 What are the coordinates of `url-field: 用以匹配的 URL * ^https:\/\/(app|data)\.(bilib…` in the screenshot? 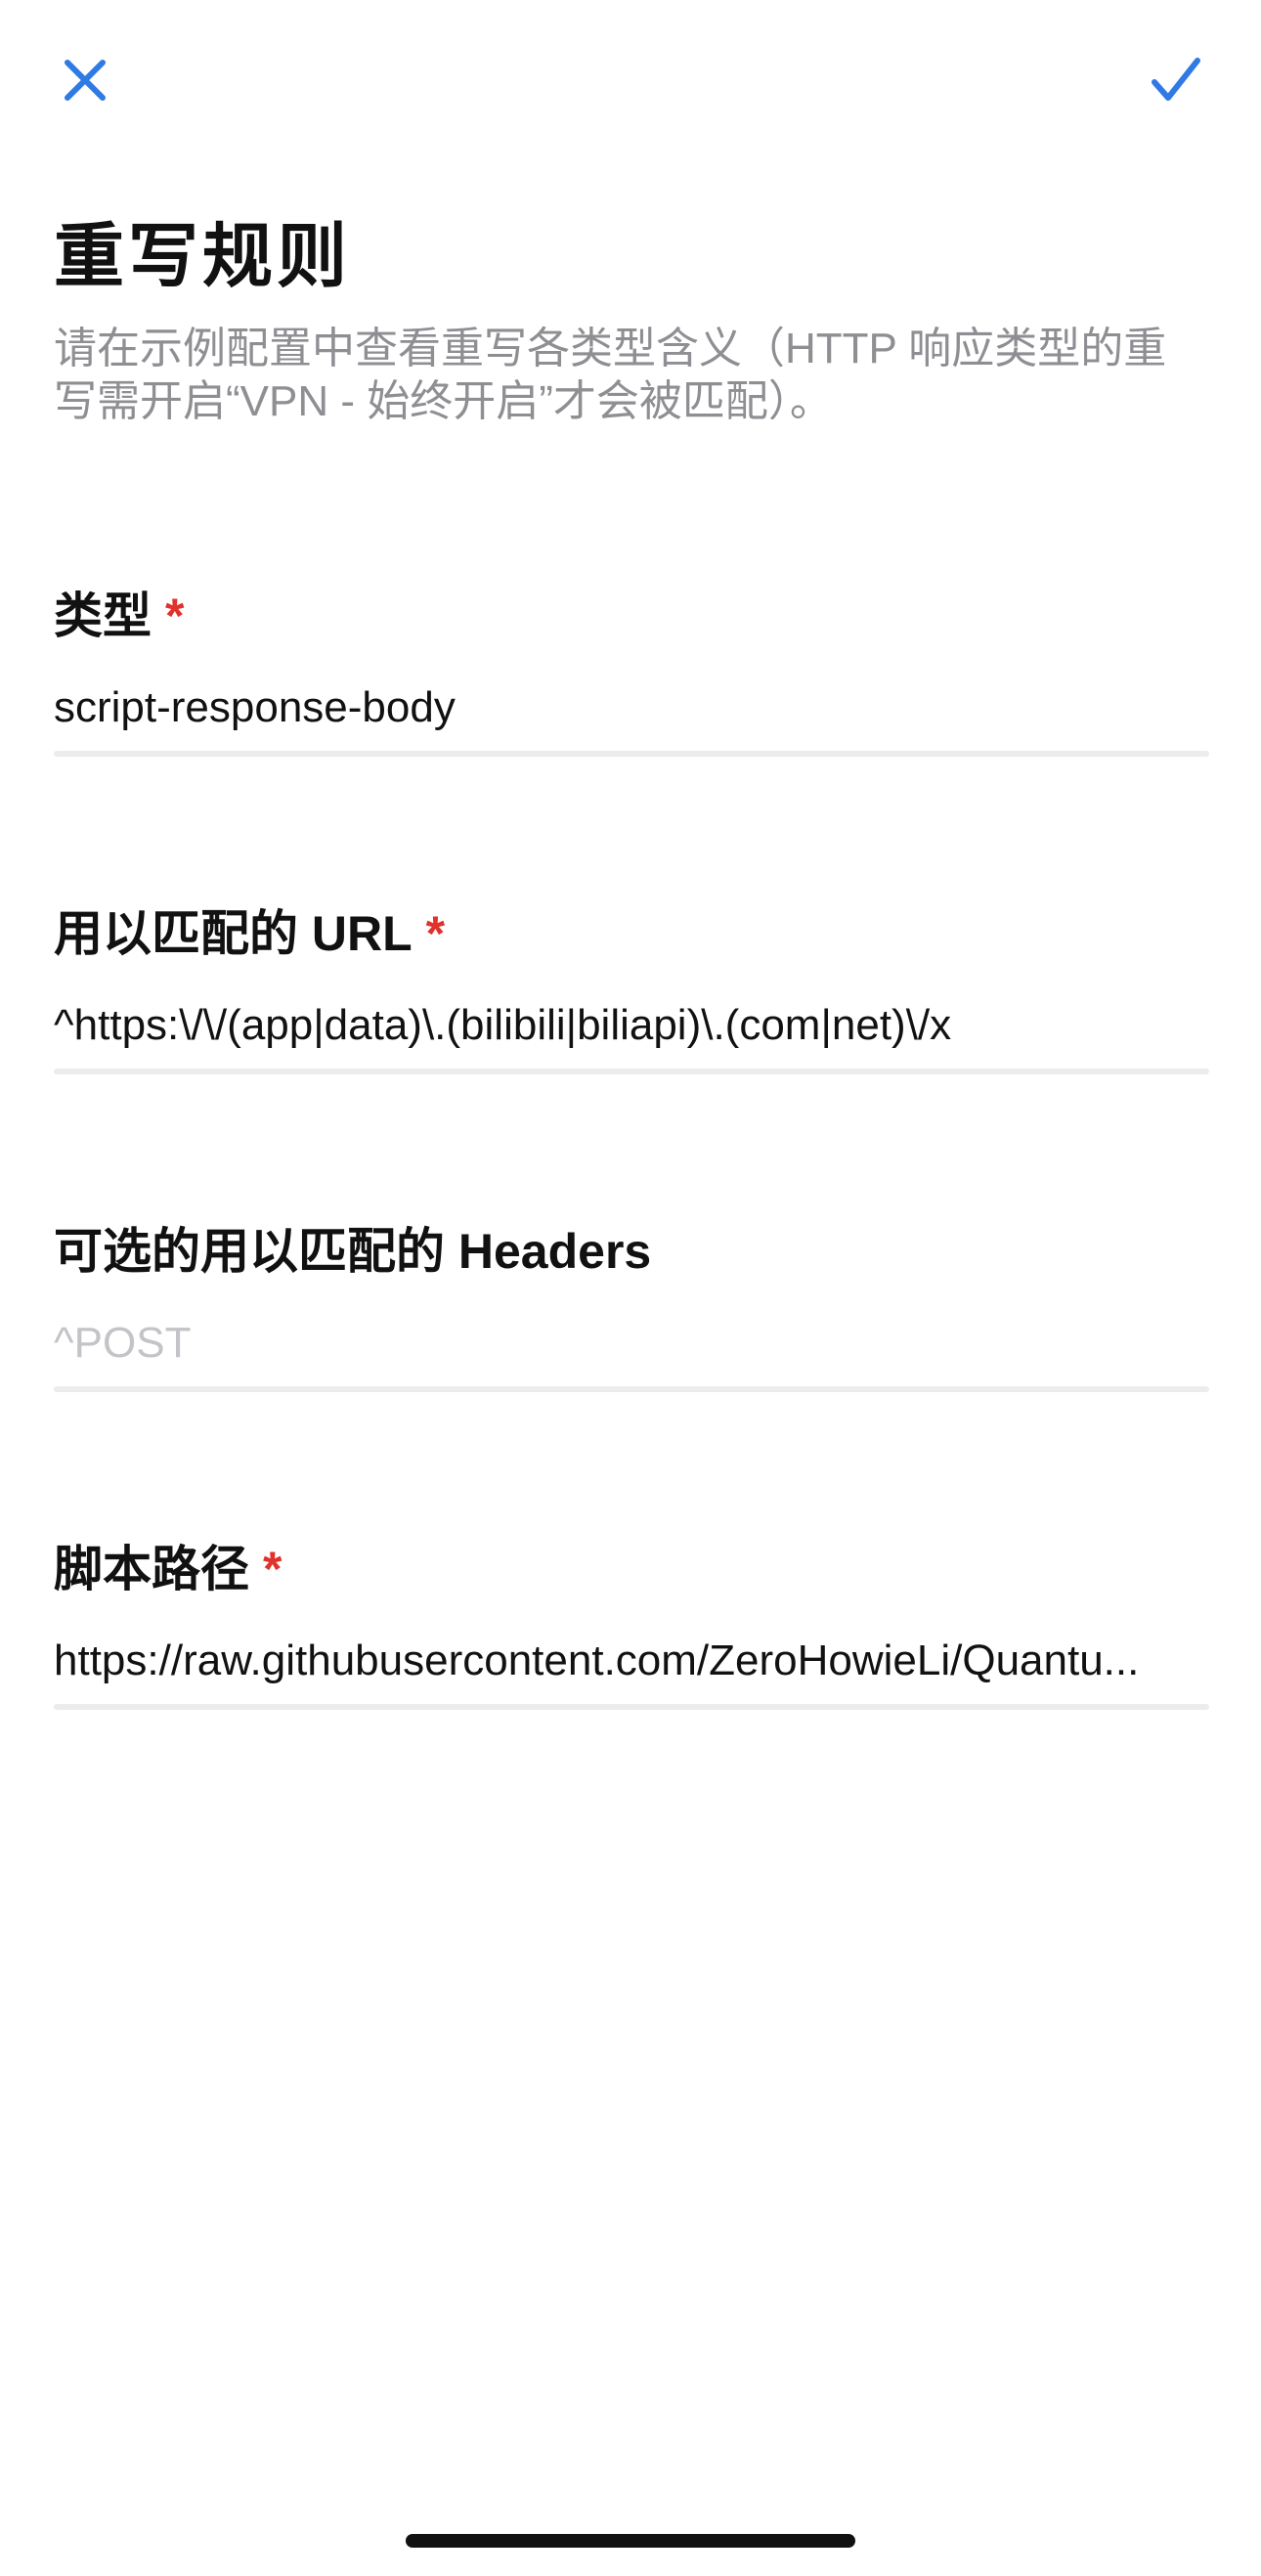 It's located at (631, 989).